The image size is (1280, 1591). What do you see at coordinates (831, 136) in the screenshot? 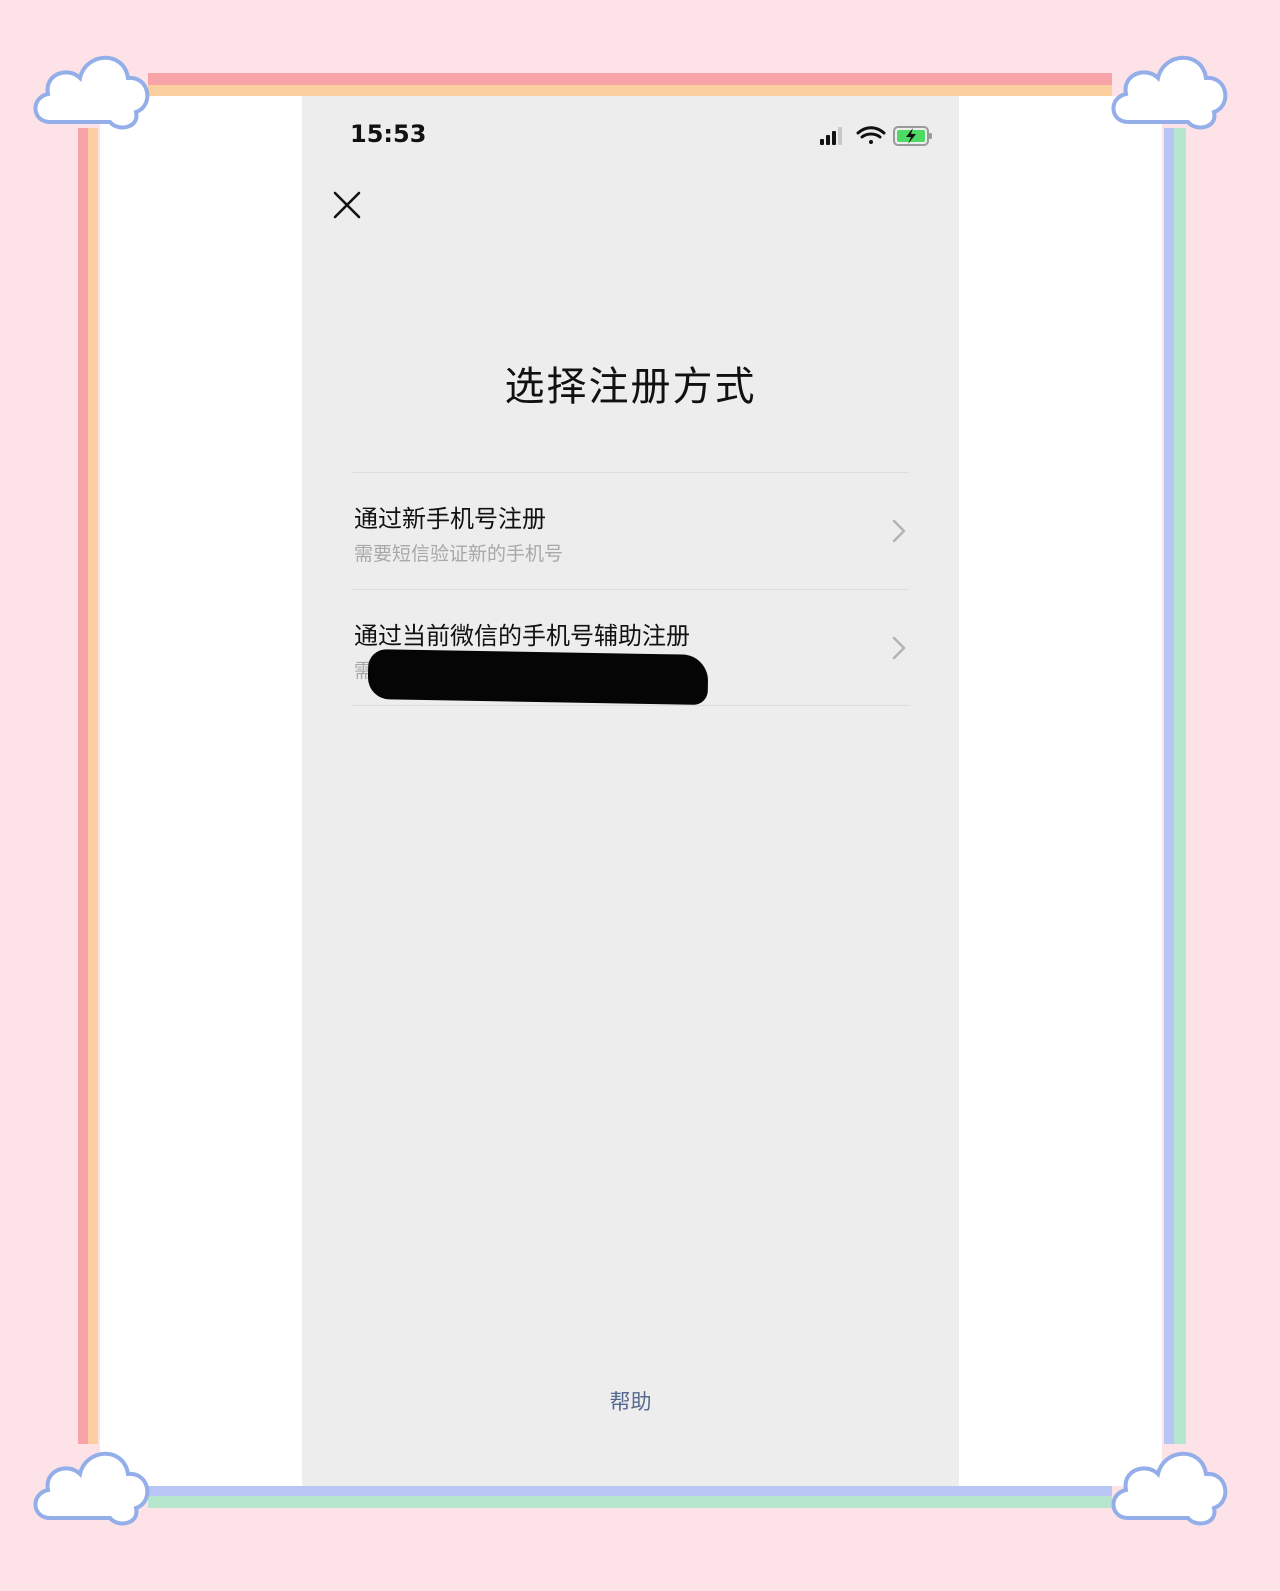
I see `signal-icon` at bounding box center [831, 136].